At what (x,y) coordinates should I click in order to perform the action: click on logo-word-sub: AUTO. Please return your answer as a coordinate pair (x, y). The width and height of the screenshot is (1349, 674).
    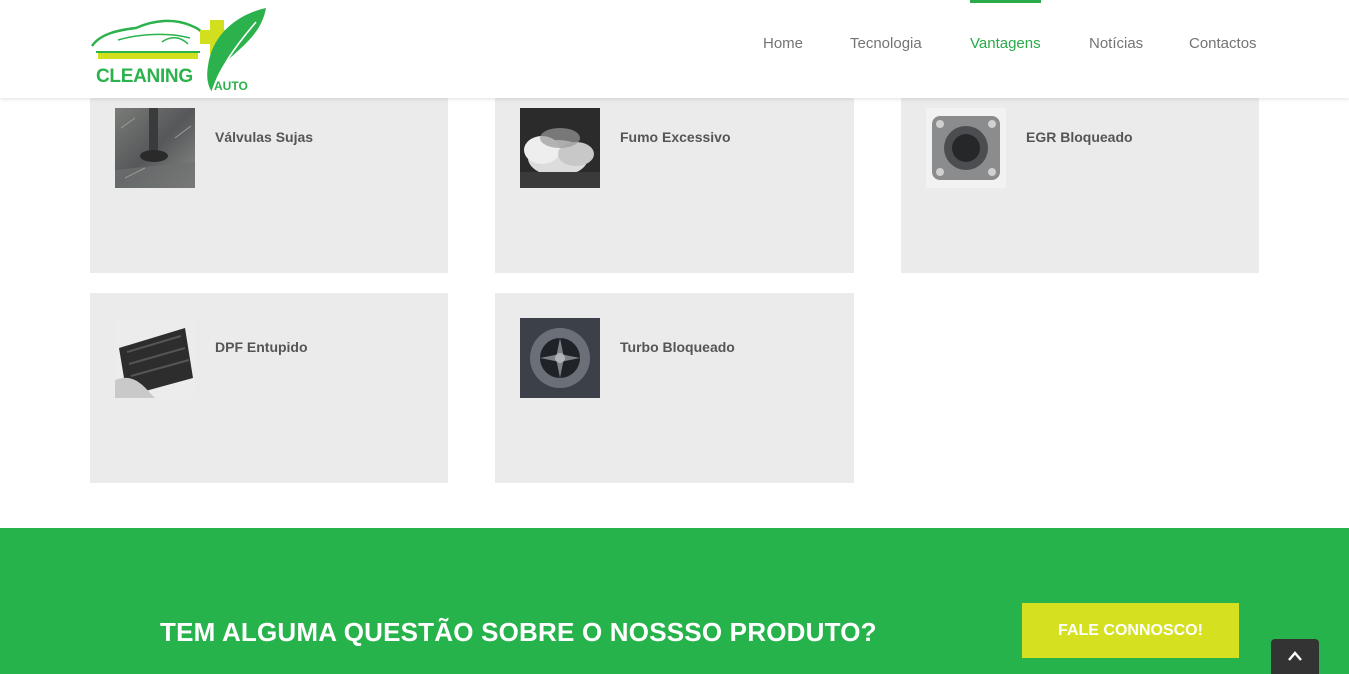
    Looking at the image, I should click on (231, 86).